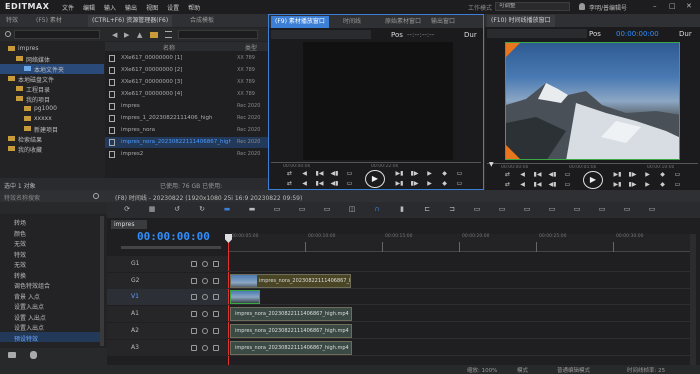  I want to click on tab-templates: 合成模板, so click(202, 21).